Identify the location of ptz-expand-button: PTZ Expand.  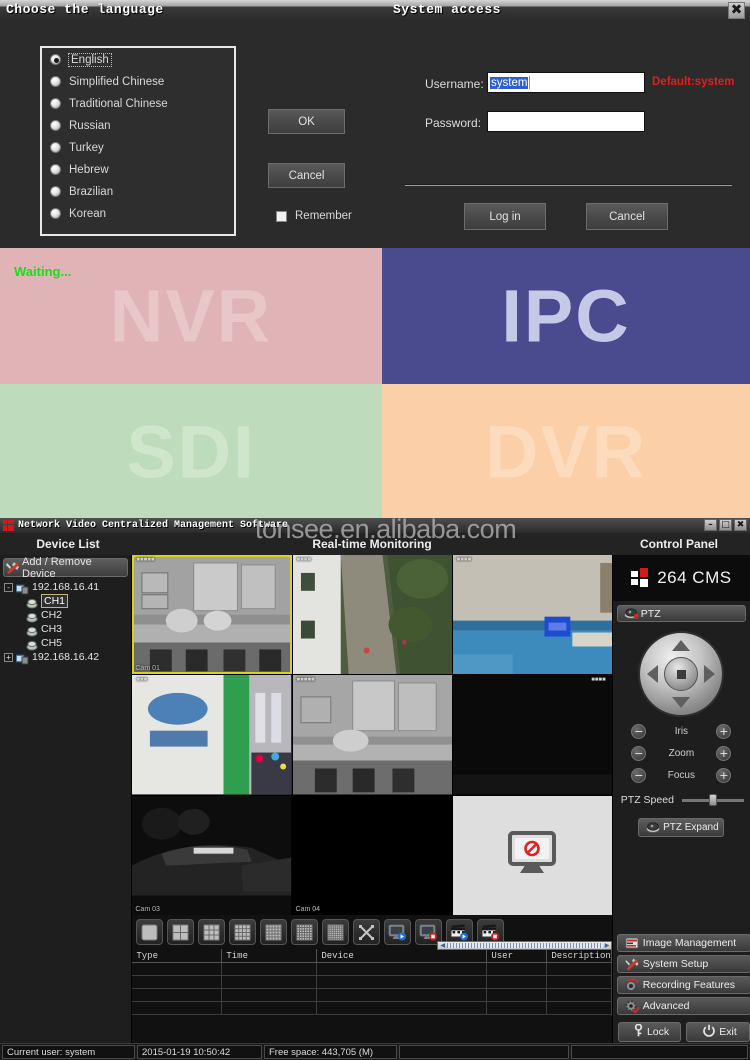
(681, 827).